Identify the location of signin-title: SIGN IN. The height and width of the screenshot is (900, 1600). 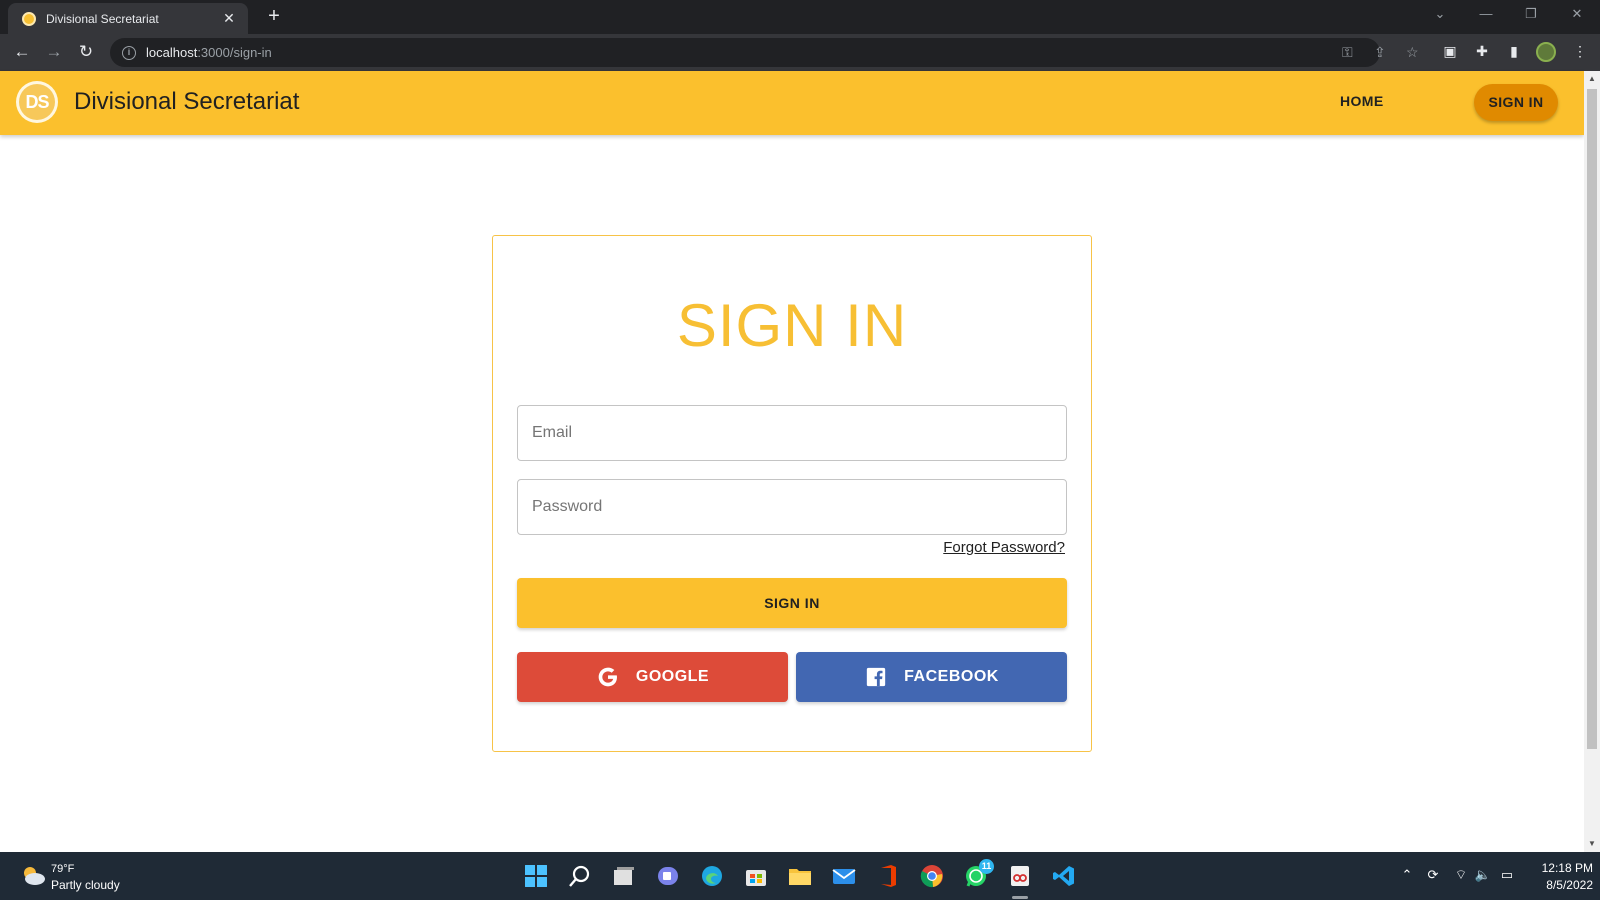
(792, 325).